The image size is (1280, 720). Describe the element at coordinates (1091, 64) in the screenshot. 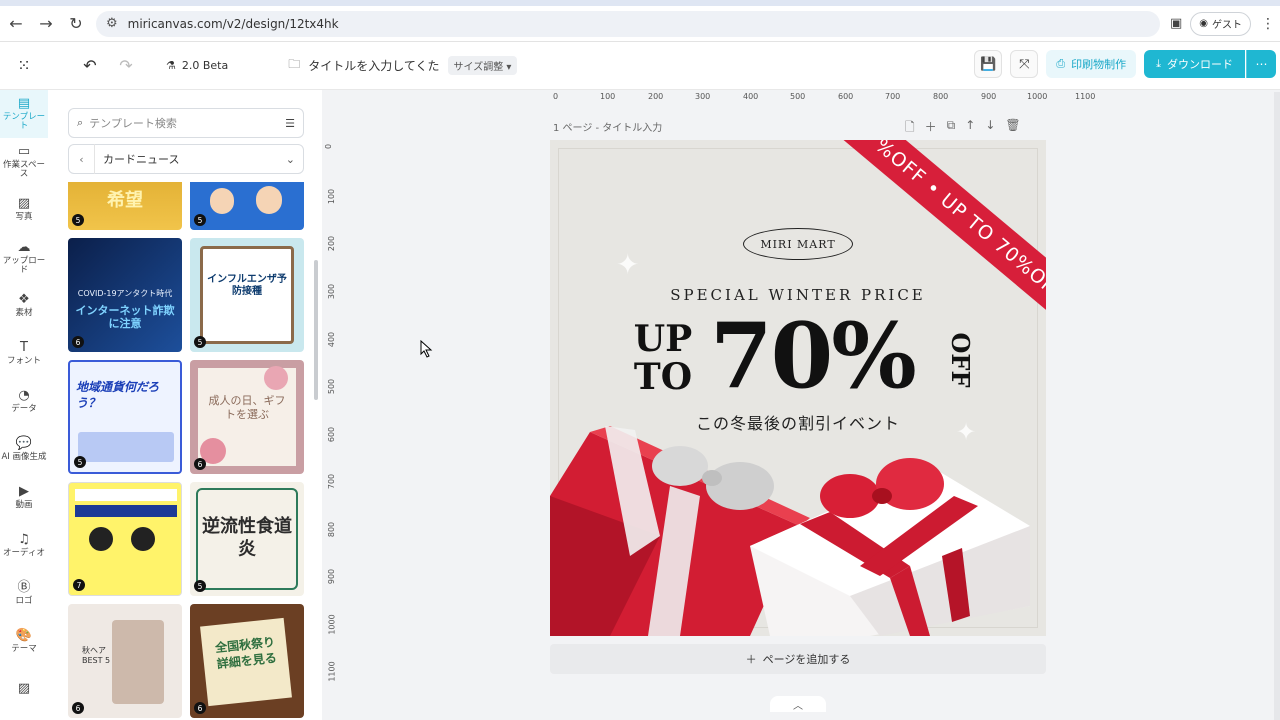

I see `print-button: ⎙ 印刷物制作` at that location.